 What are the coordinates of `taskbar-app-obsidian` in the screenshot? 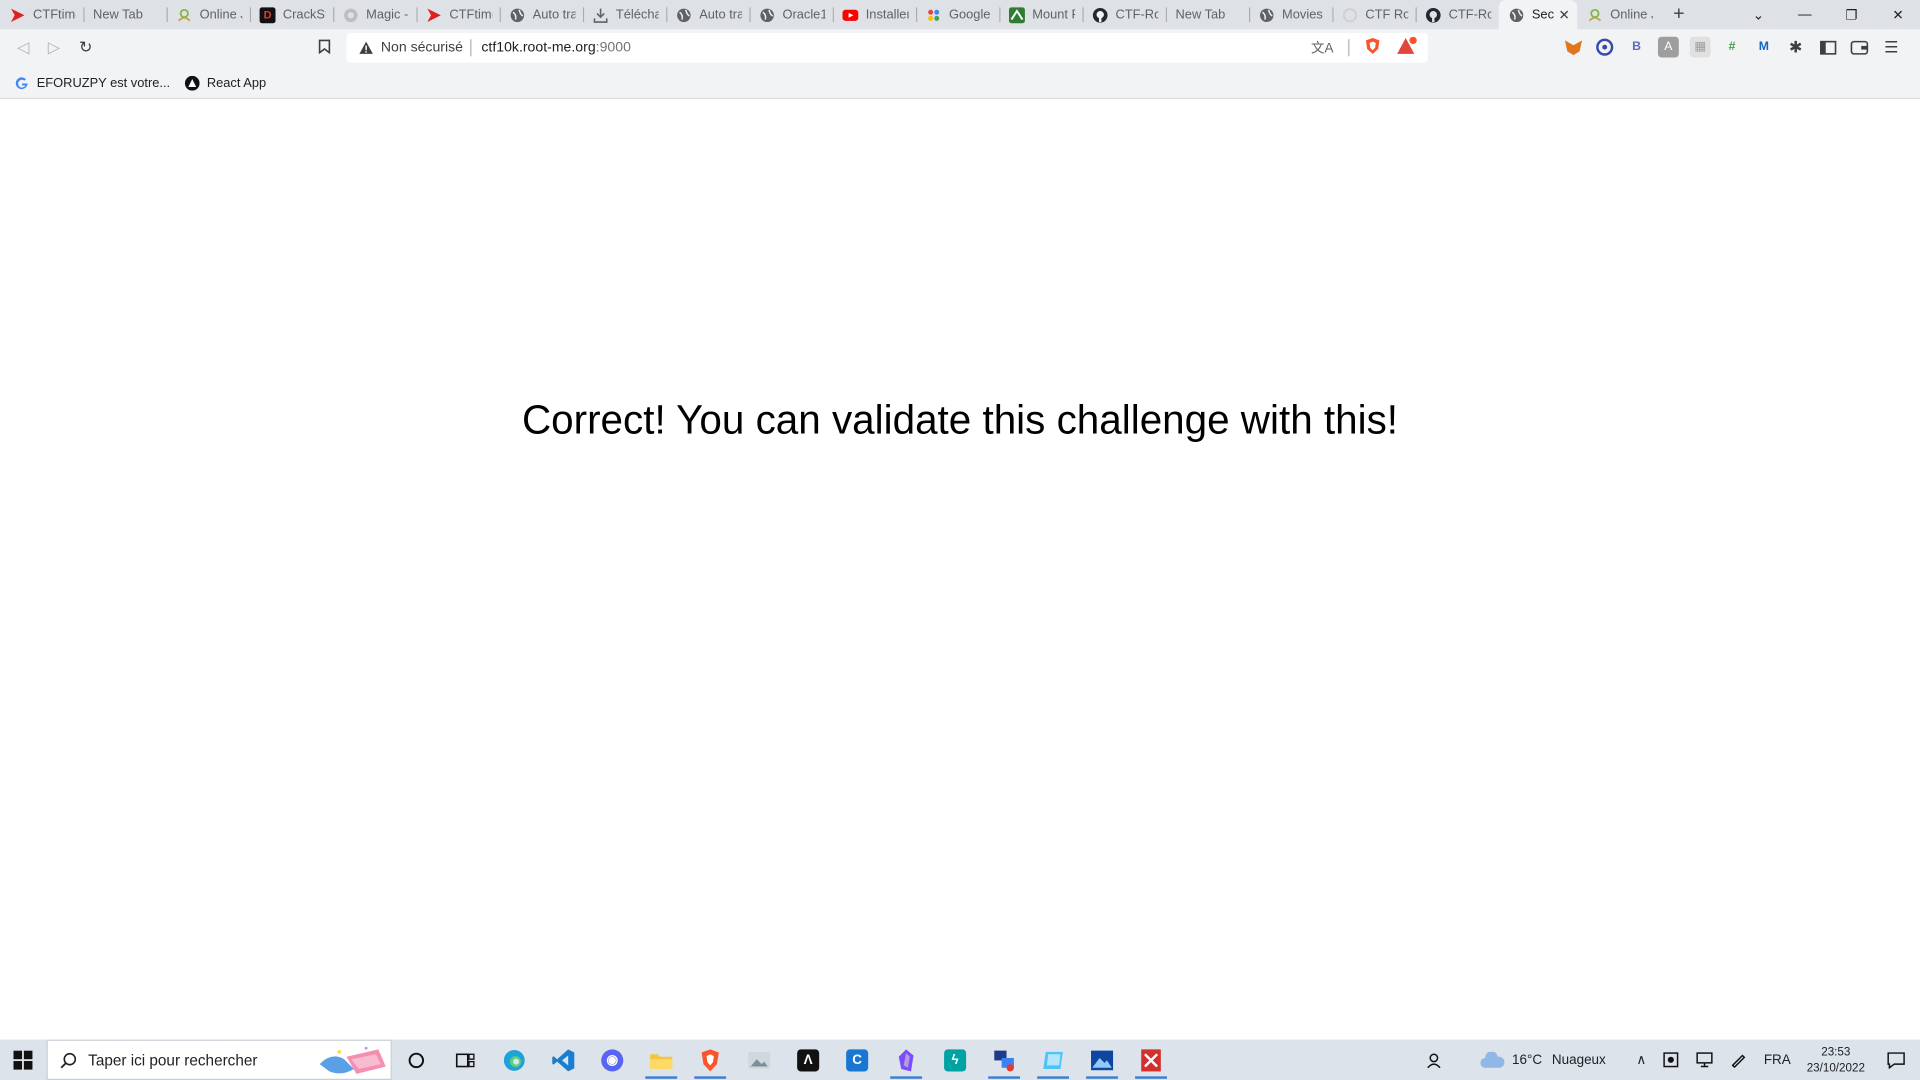 It's located at (906, 1060).